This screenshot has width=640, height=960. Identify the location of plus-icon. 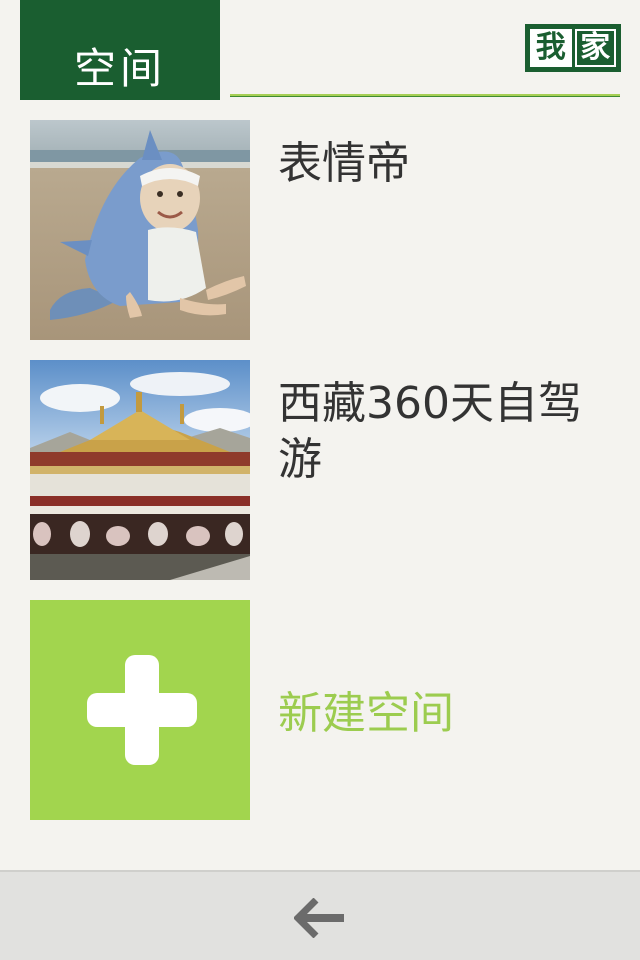
(142, 710).